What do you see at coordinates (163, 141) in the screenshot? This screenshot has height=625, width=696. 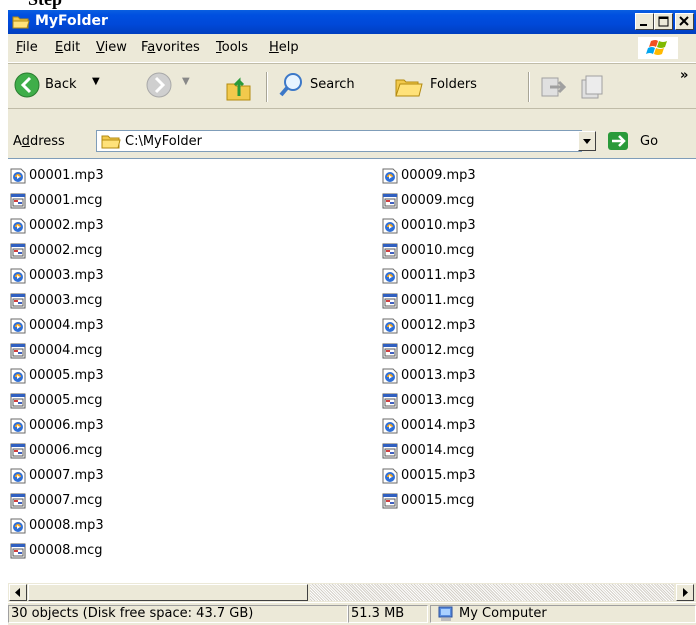 I see `address-value: C:\MyFolder` at bounding box center [163, 141].